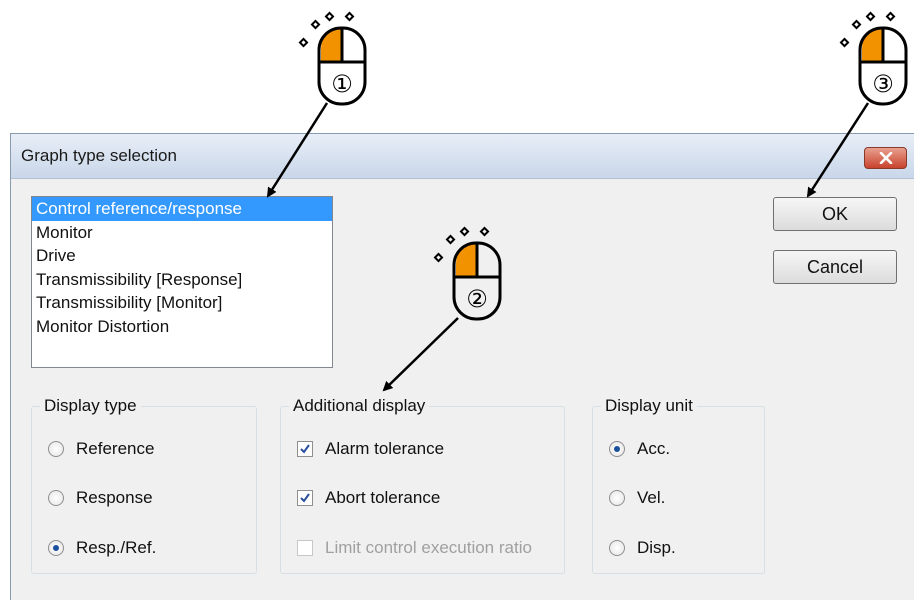 This screenshot has width=914, height=600. What do you see at coordinates (182, 327) in the screenshot?
I see `list-item: Monitor Distortion` at bounding box center [182, 327].